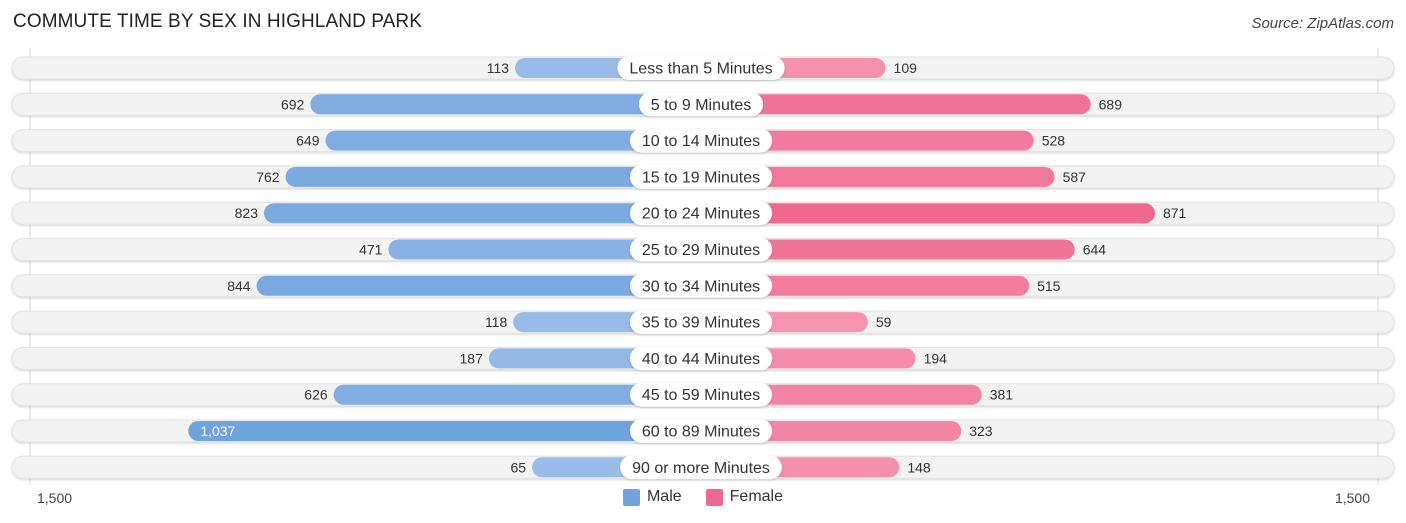  What do you see at coordinates (631, 497) in the screenshot?
I see `legend-swatch-male` at bounding box center [631, 497].